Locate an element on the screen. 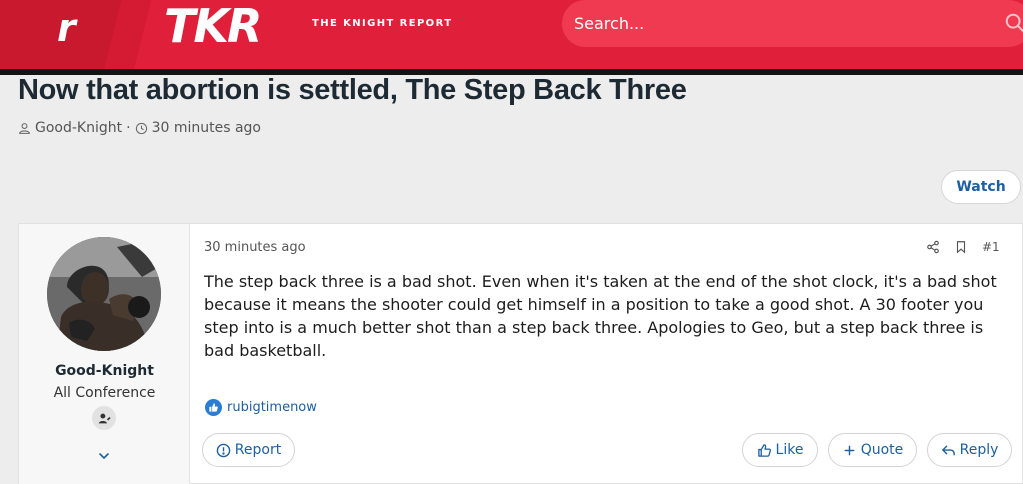  alert-icon is located at coordinates (223, 450).